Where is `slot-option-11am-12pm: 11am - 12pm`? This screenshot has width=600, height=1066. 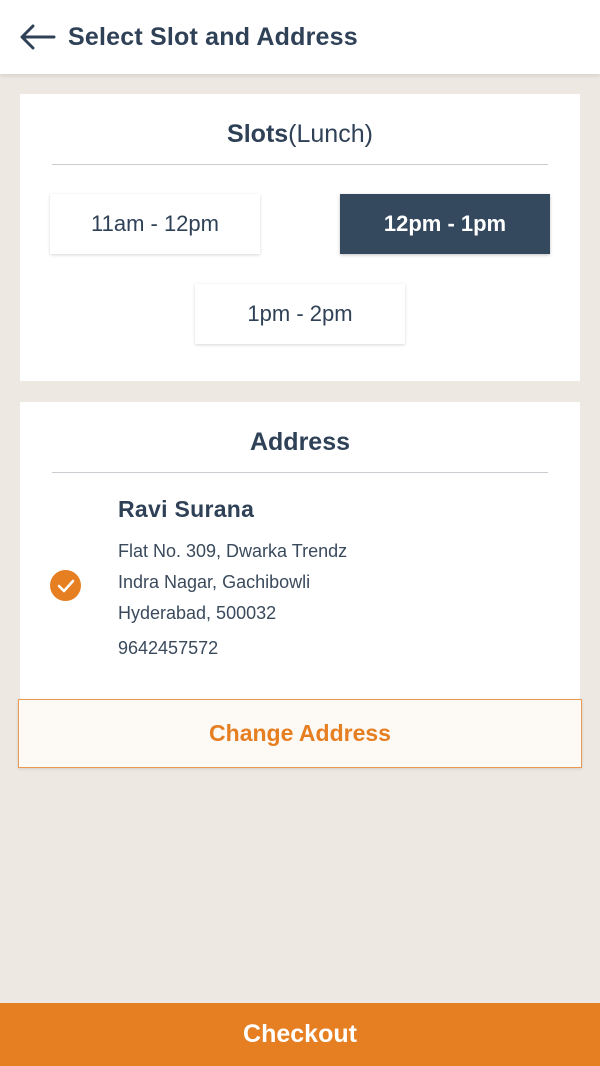 slot-option-11am-12pm: 11am - 12pm is located at coordinates (155, 224).